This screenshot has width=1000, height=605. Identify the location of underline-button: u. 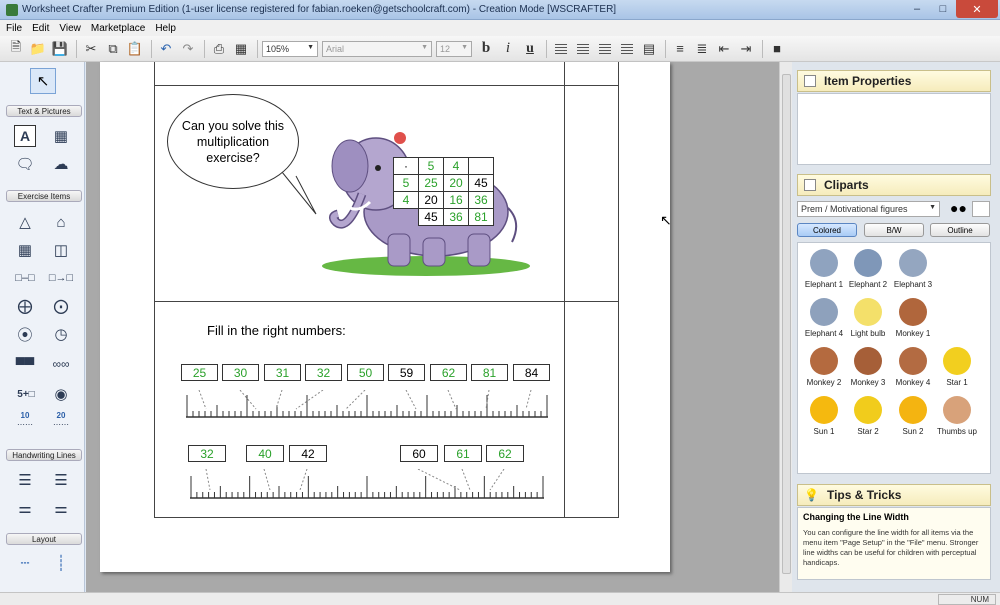
(530, 49).